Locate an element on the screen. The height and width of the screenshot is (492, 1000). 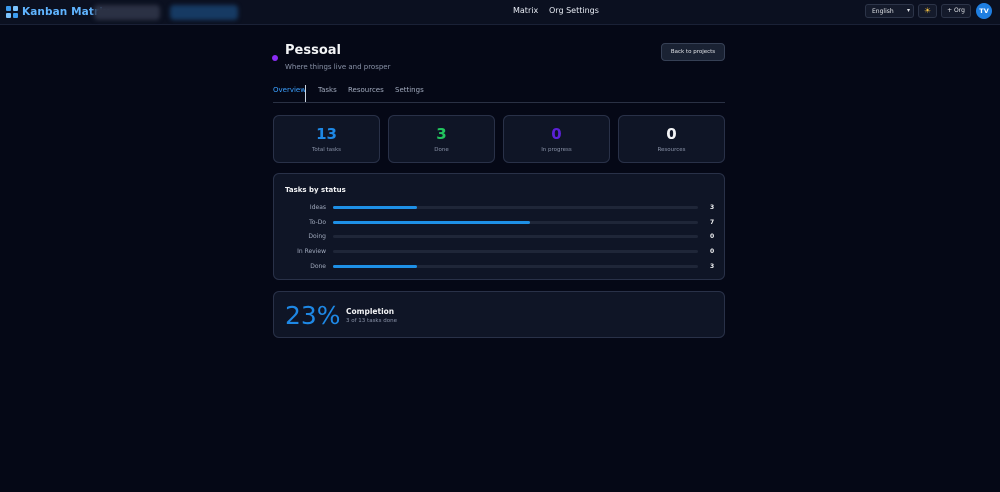
status-row-doing: Doing 0 is located at coordinates (499, 237).